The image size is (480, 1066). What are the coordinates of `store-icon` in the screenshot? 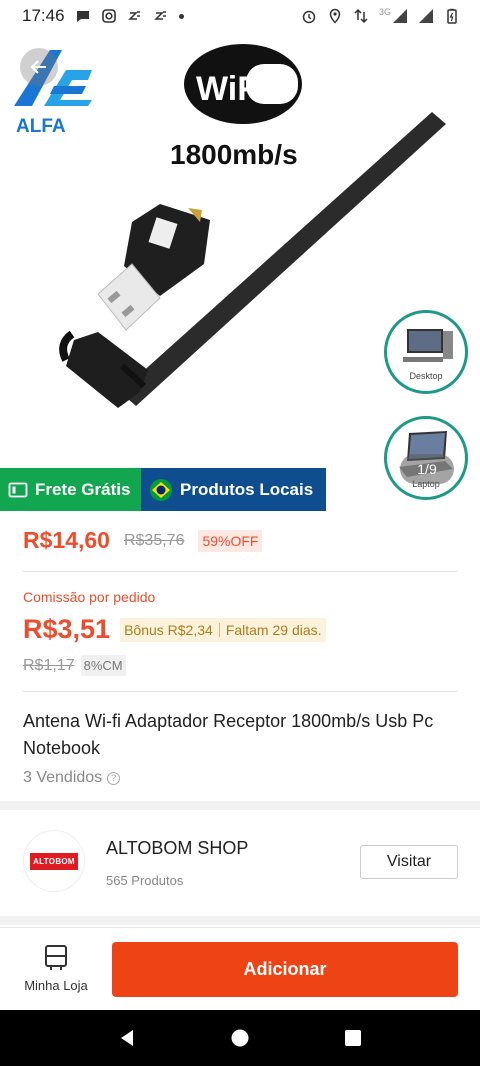 It's located at (56, 957).